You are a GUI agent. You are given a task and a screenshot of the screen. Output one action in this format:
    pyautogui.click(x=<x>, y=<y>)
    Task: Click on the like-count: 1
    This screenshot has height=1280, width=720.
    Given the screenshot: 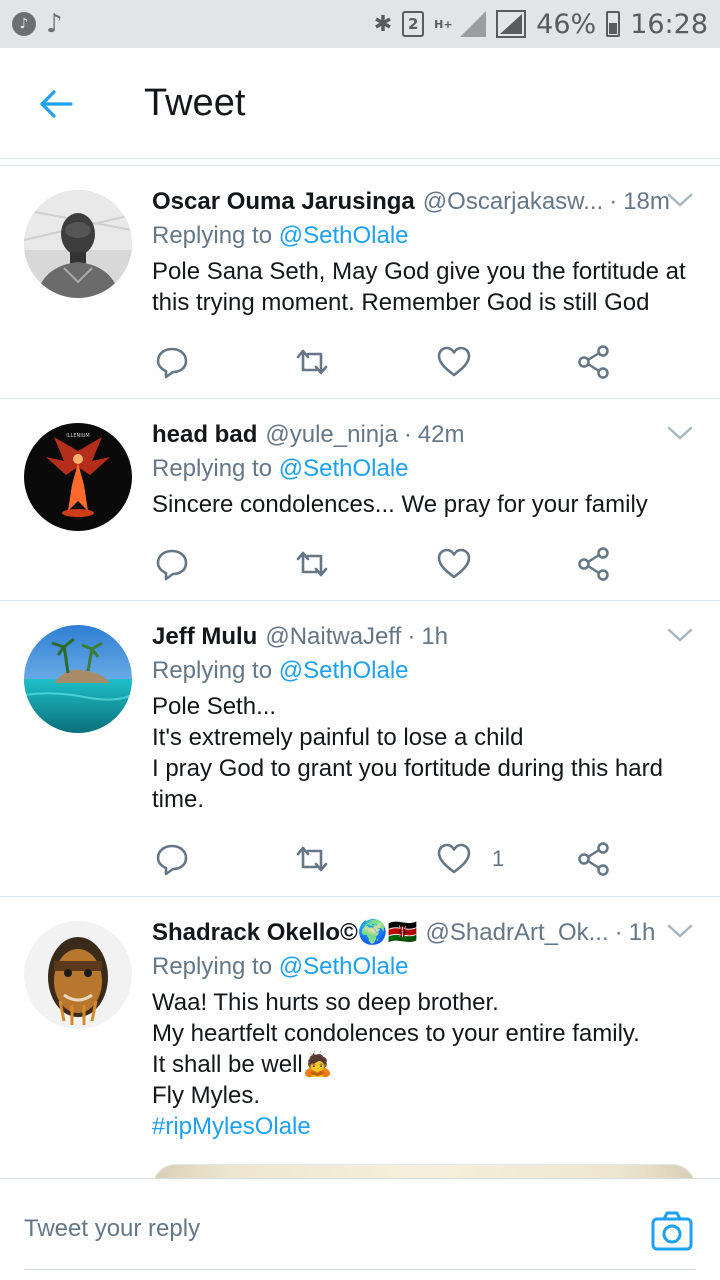 What is the action you would take?
    pyautogui.click(x=498, y=858)
    